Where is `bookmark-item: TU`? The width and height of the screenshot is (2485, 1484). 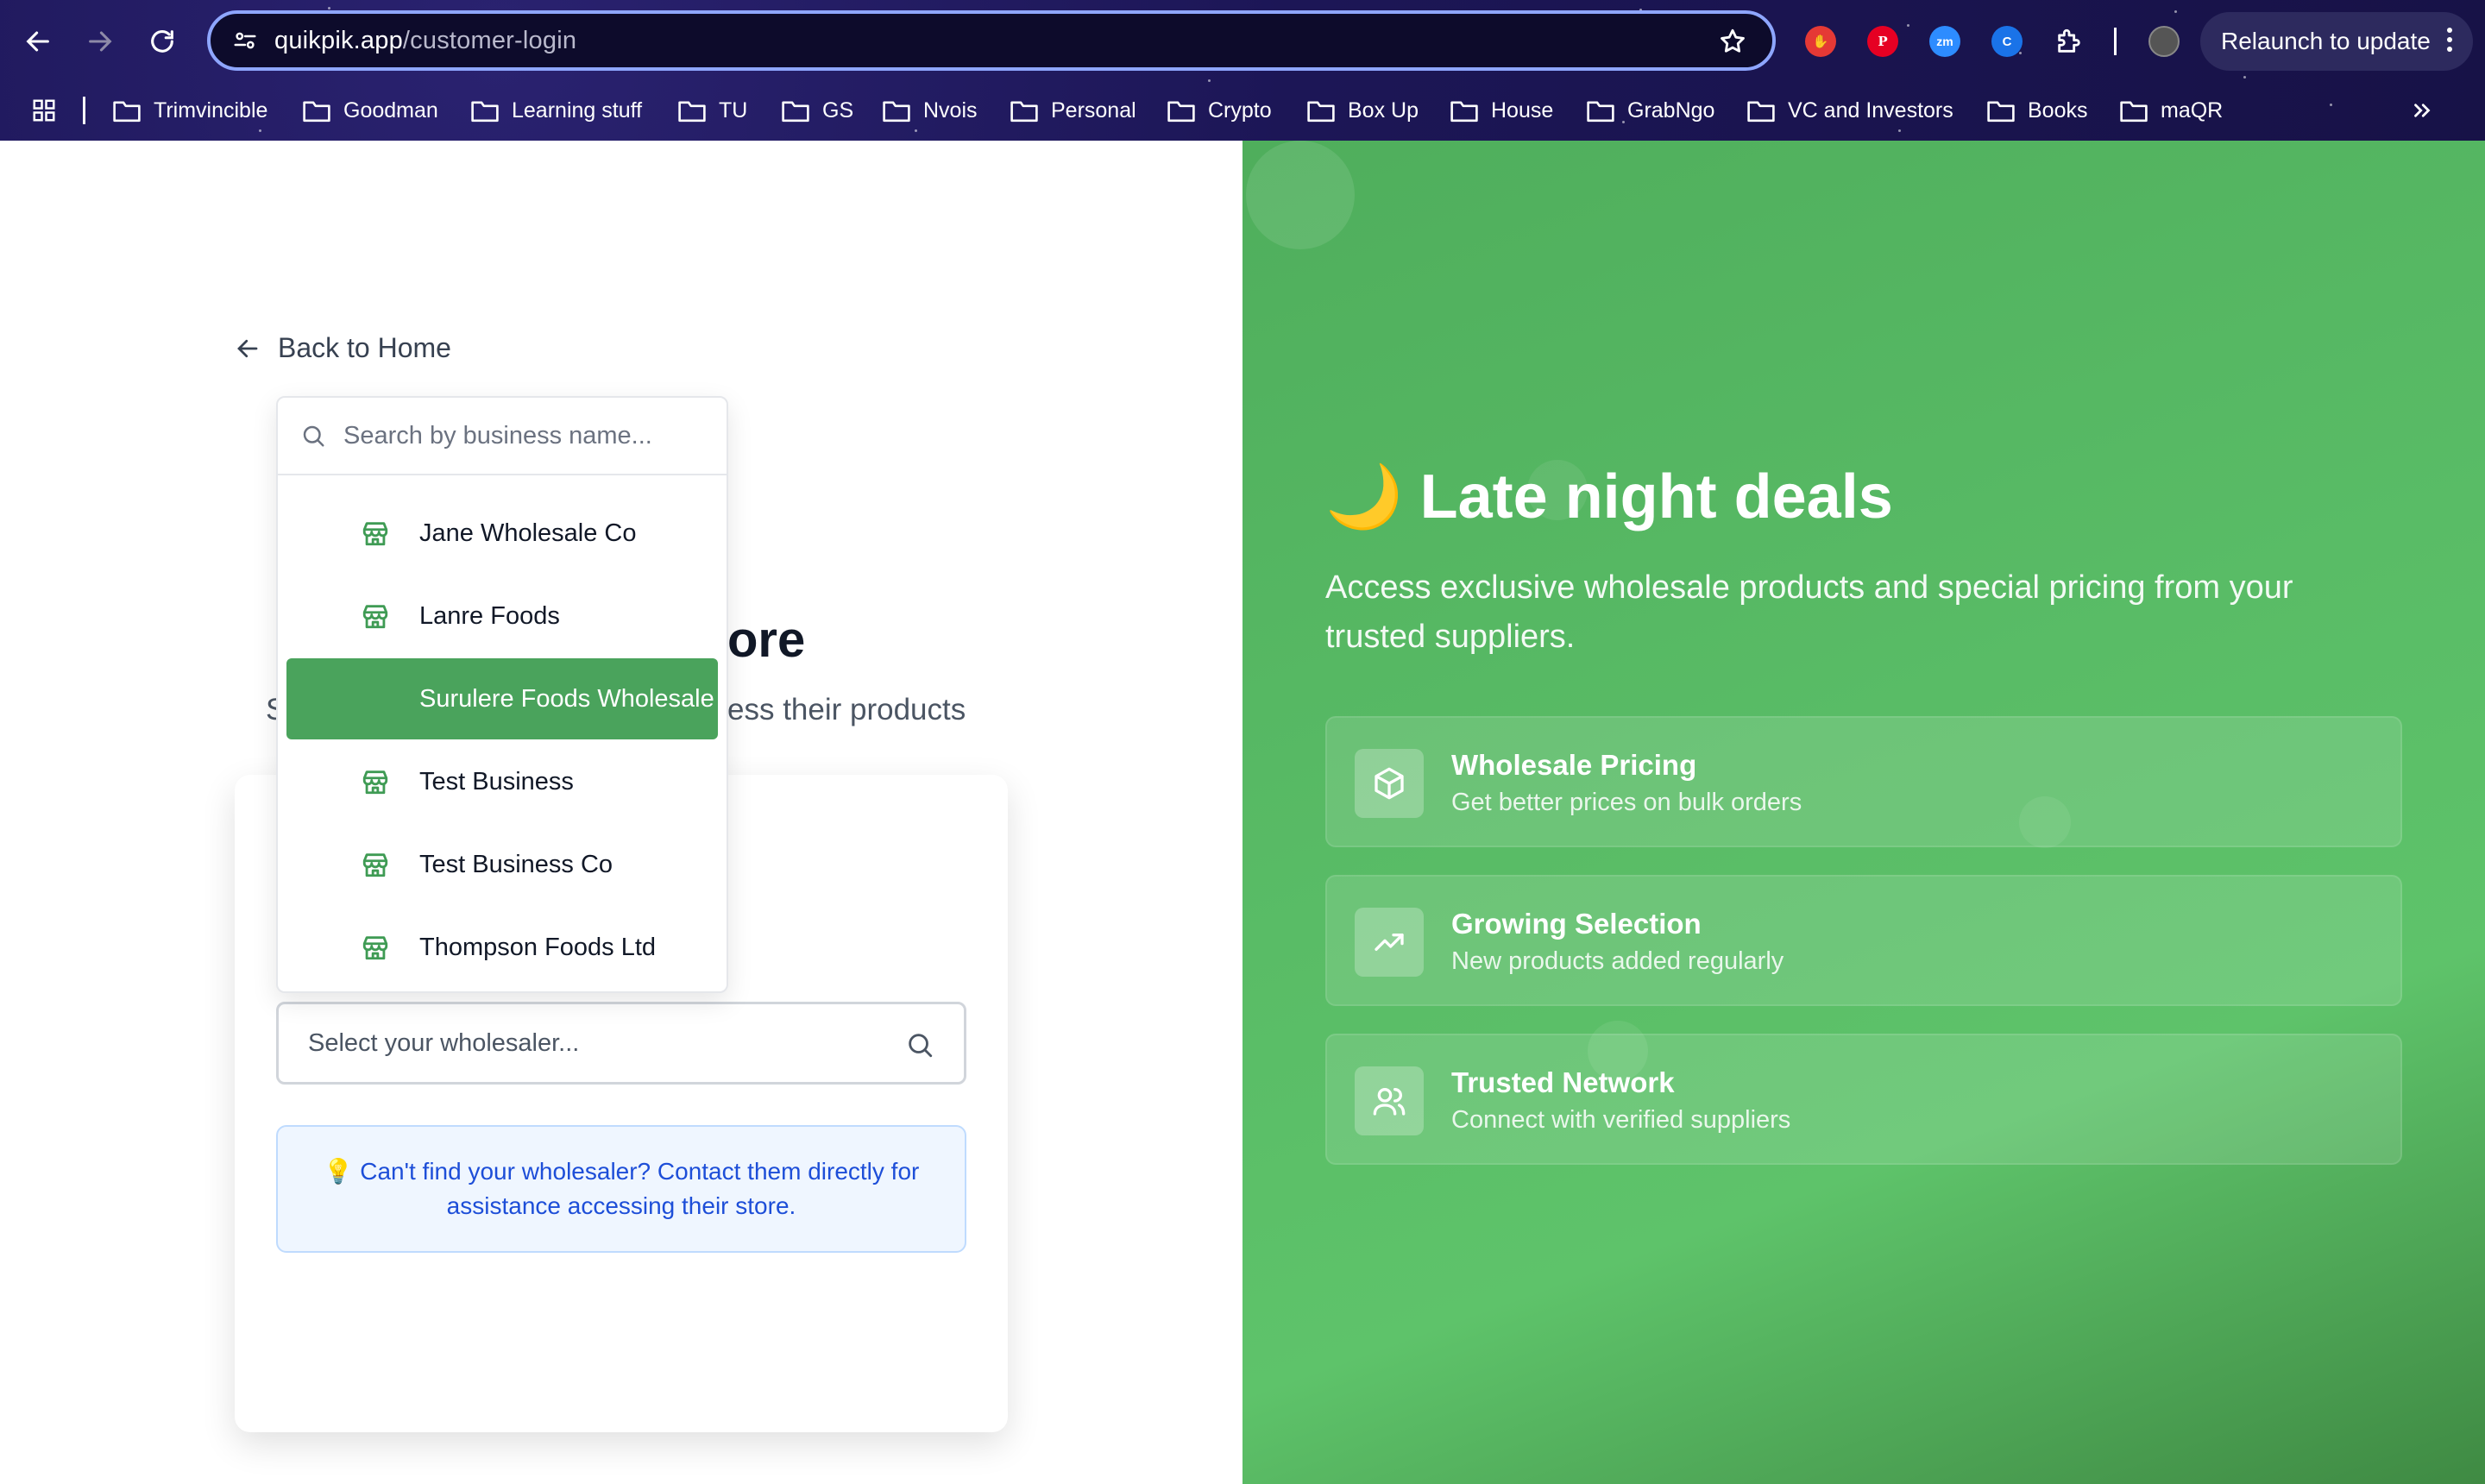 bookmark-item: TU is located at coordinates (712, 110).